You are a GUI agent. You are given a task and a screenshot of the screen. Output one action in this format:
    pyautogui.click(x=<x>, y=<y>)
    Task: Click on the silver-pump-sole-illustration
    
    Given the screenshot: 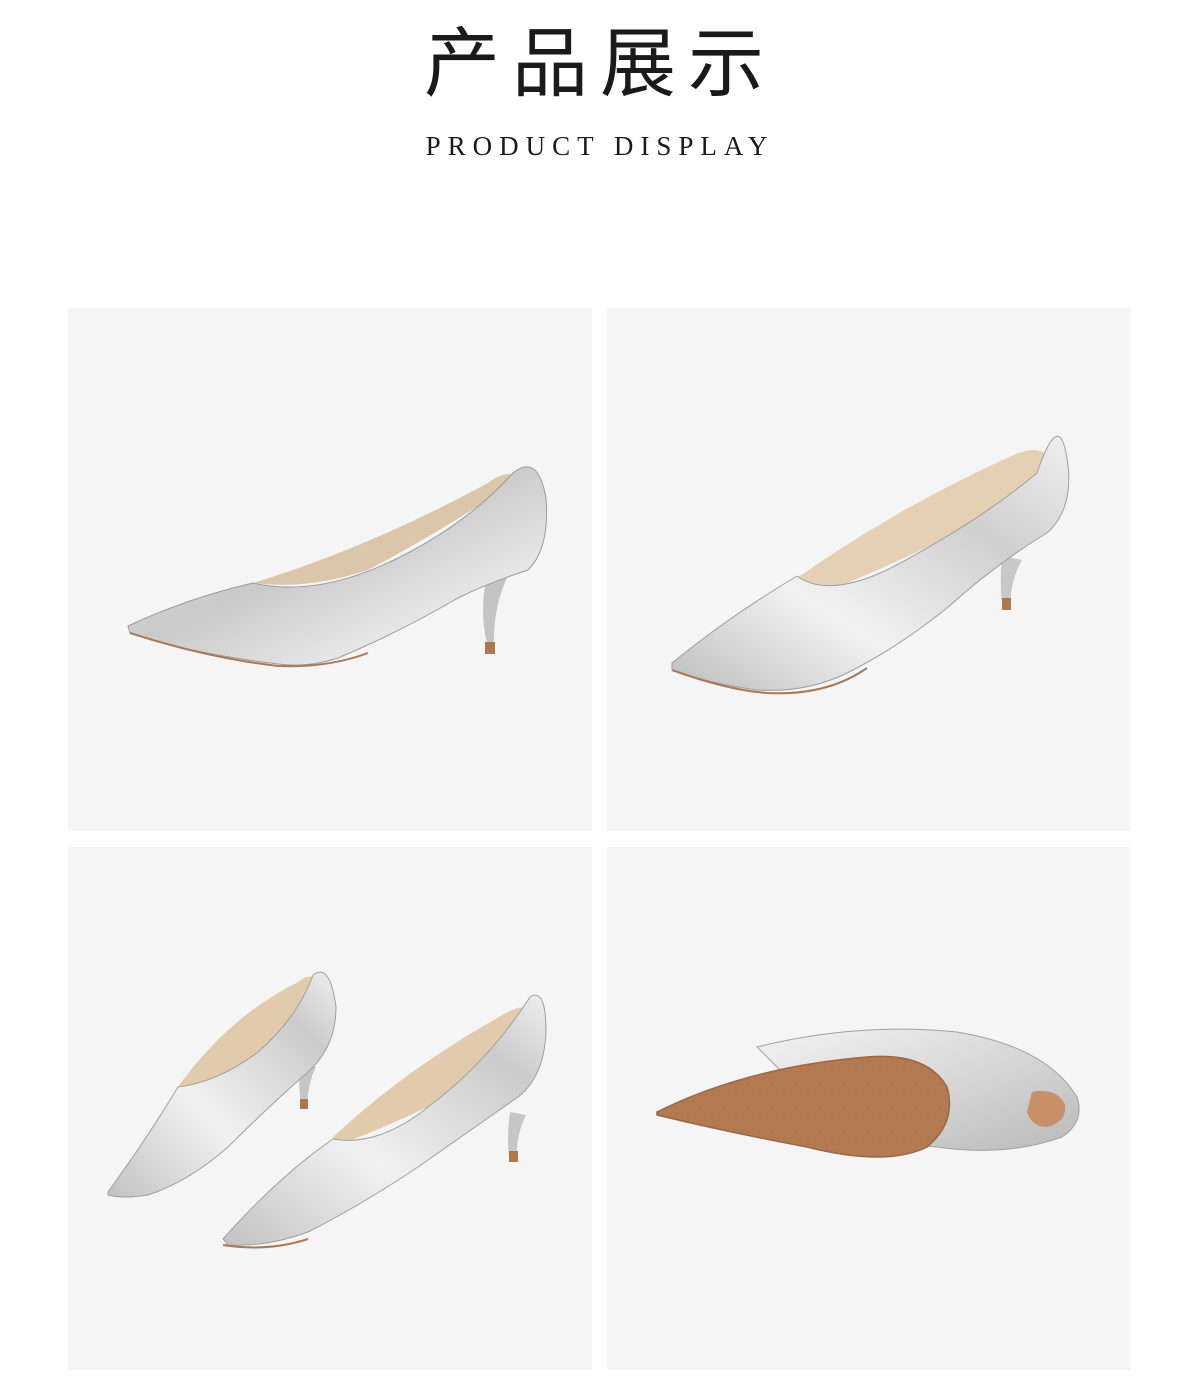 What is the action you would take?
    pyautogui.click(x=868, y=1093)
    